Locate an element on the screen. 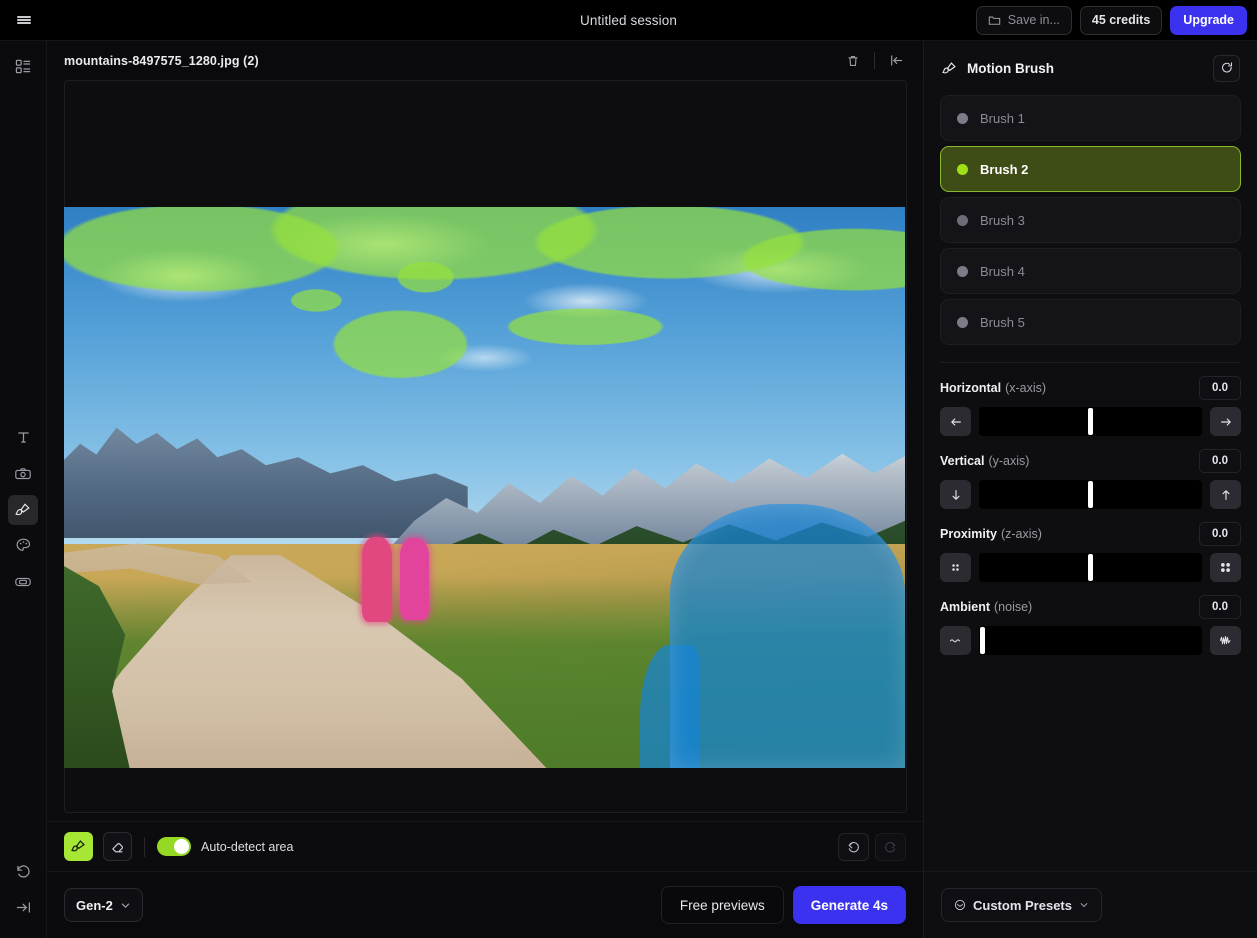 Image resolution: width=1257 pixels, height=938 pixels. slider-name: Ambient is located at coordinates (965, 607).